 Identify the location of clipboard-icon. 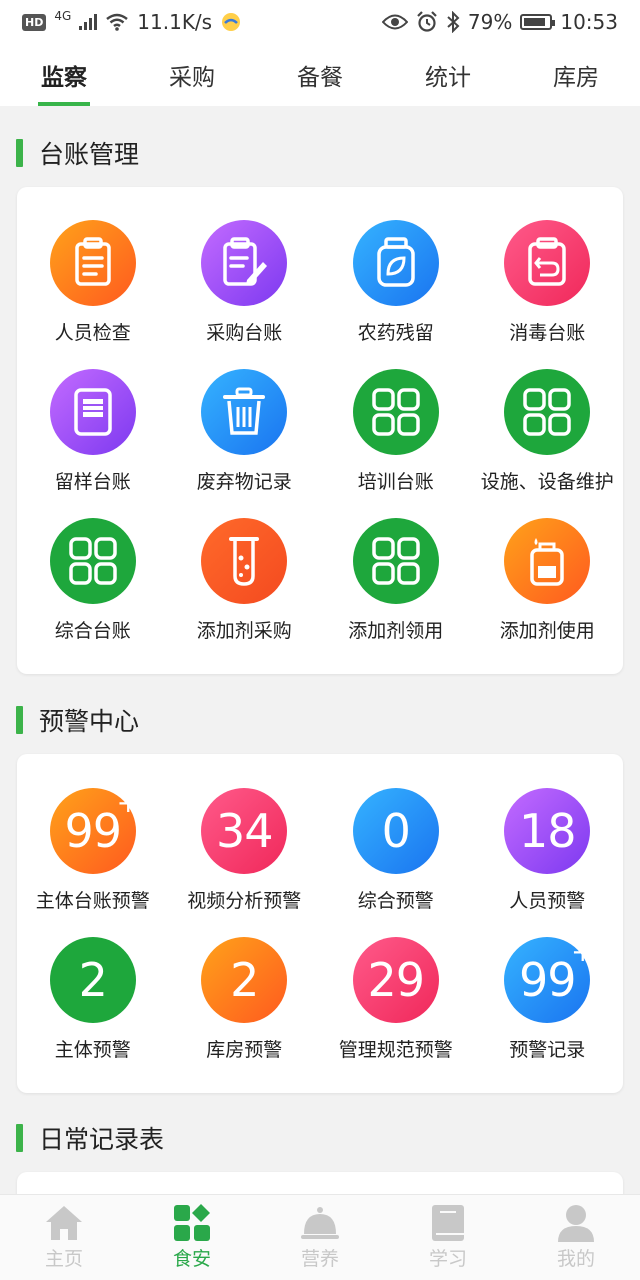
(92, 263).